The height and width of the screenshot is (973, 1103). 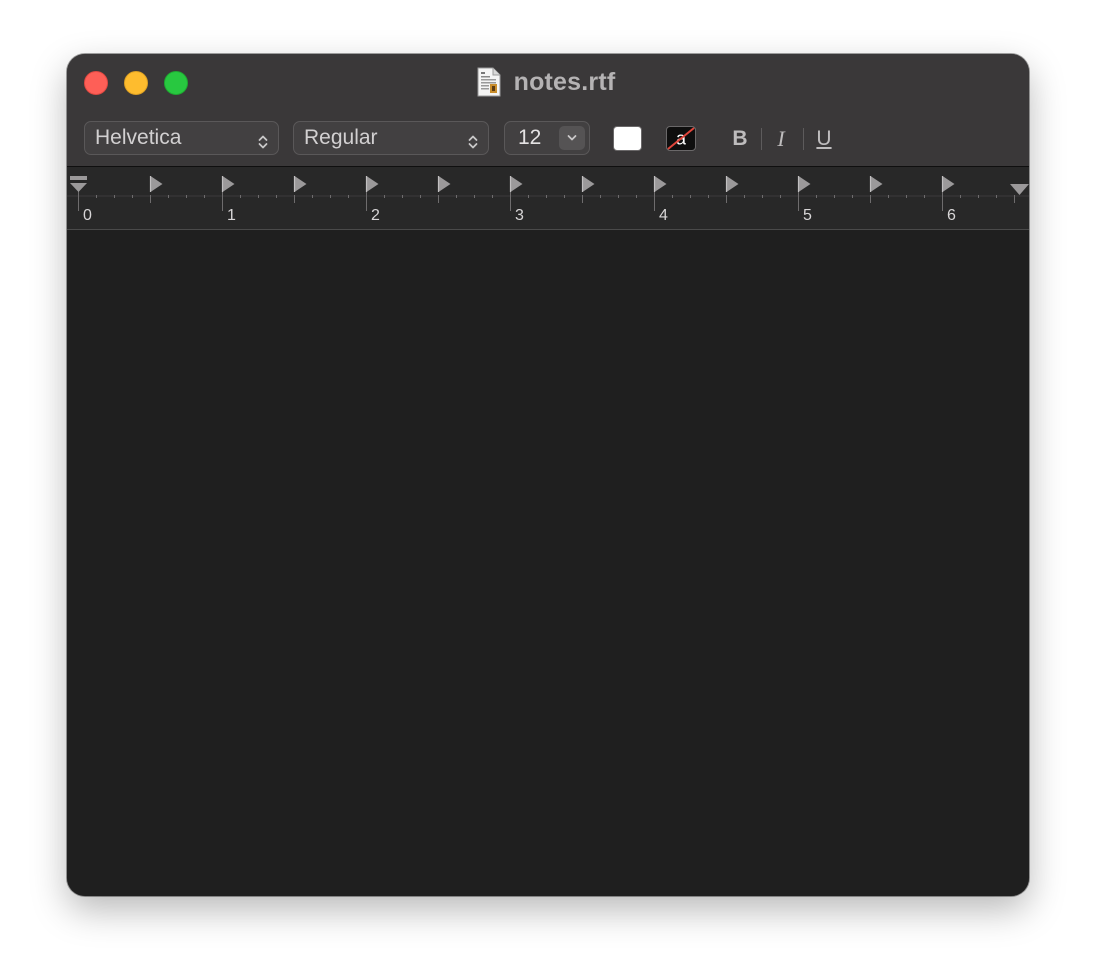 I want to click on left-indent-marker, so click(x=78, y=187).